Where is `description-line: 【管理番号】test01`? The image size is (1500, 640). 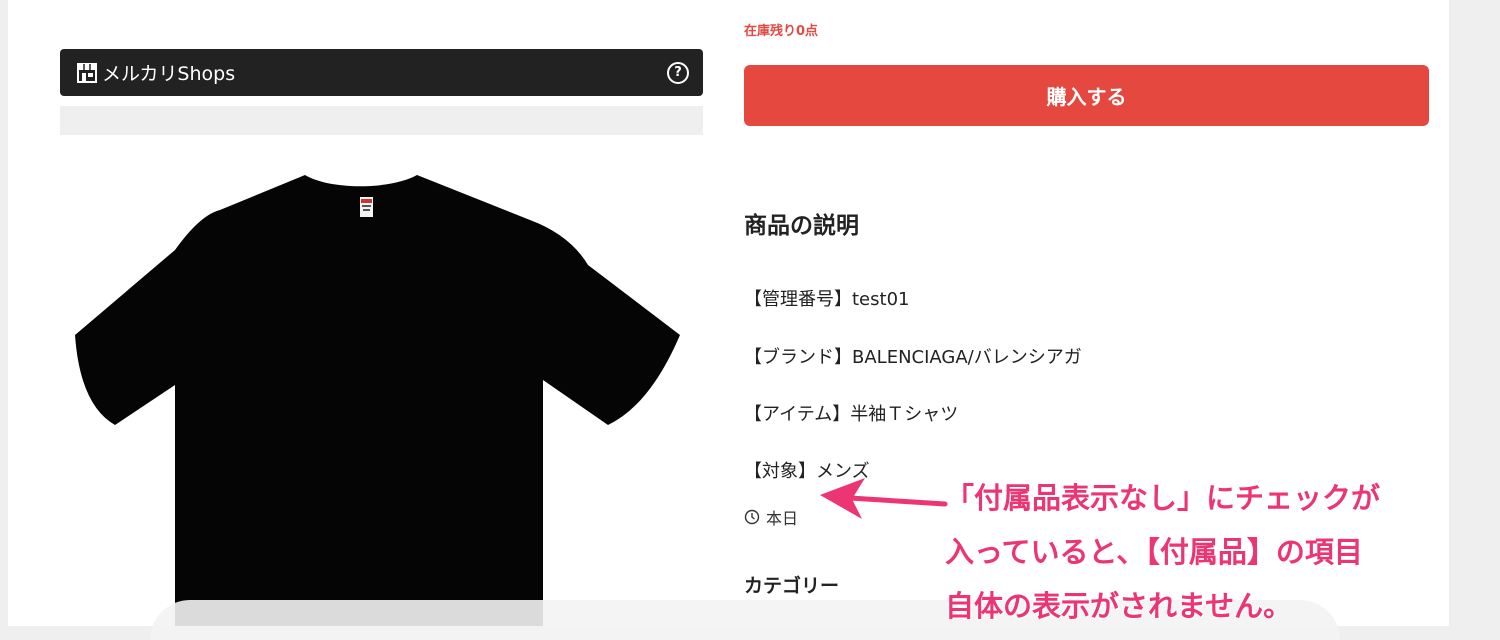
description-line: 【管理番号】test01 is located at coordinates (827, 299).